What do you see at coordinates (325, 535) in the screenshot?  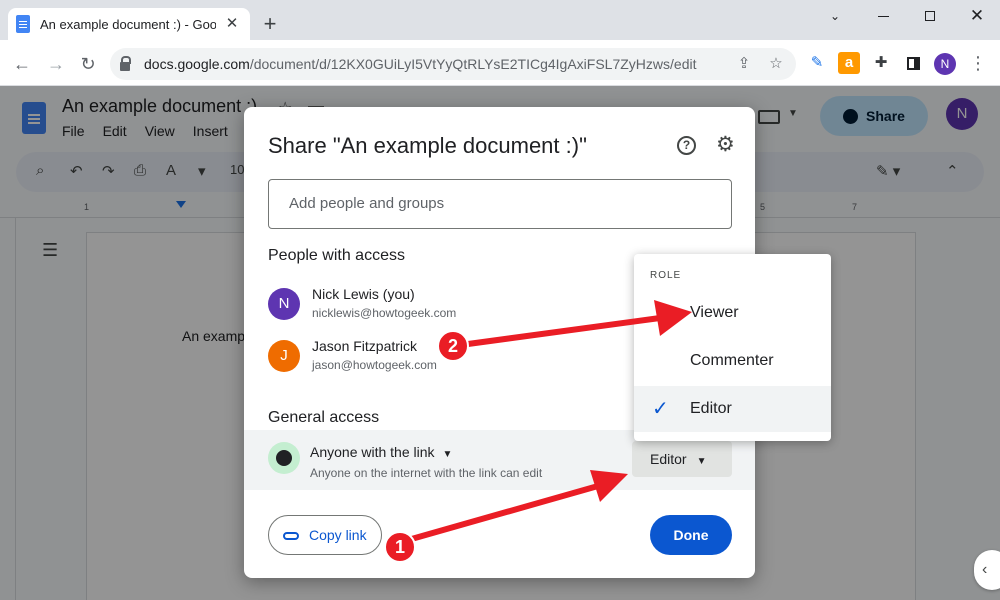 I see `copy-link-button: Copy link` at bounding box center [325, 535].